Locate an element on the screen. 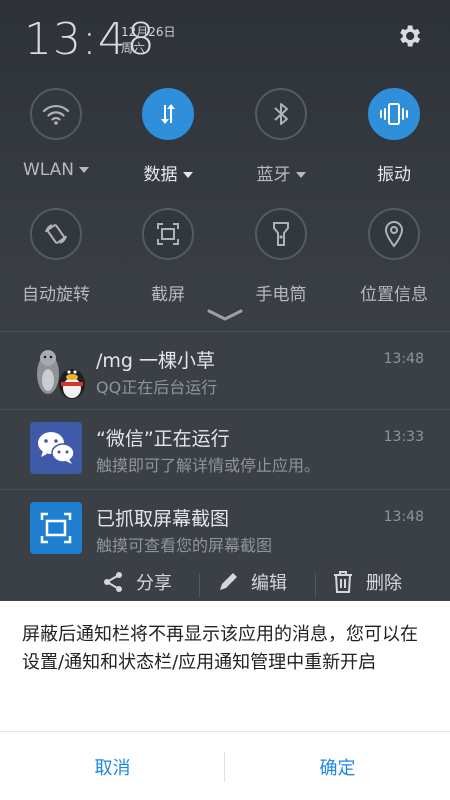 Image resolution: width=450 pixels, height=800 pixels. toggle-flashlight-label: 手电筒 is located at coordinates (281, 295).